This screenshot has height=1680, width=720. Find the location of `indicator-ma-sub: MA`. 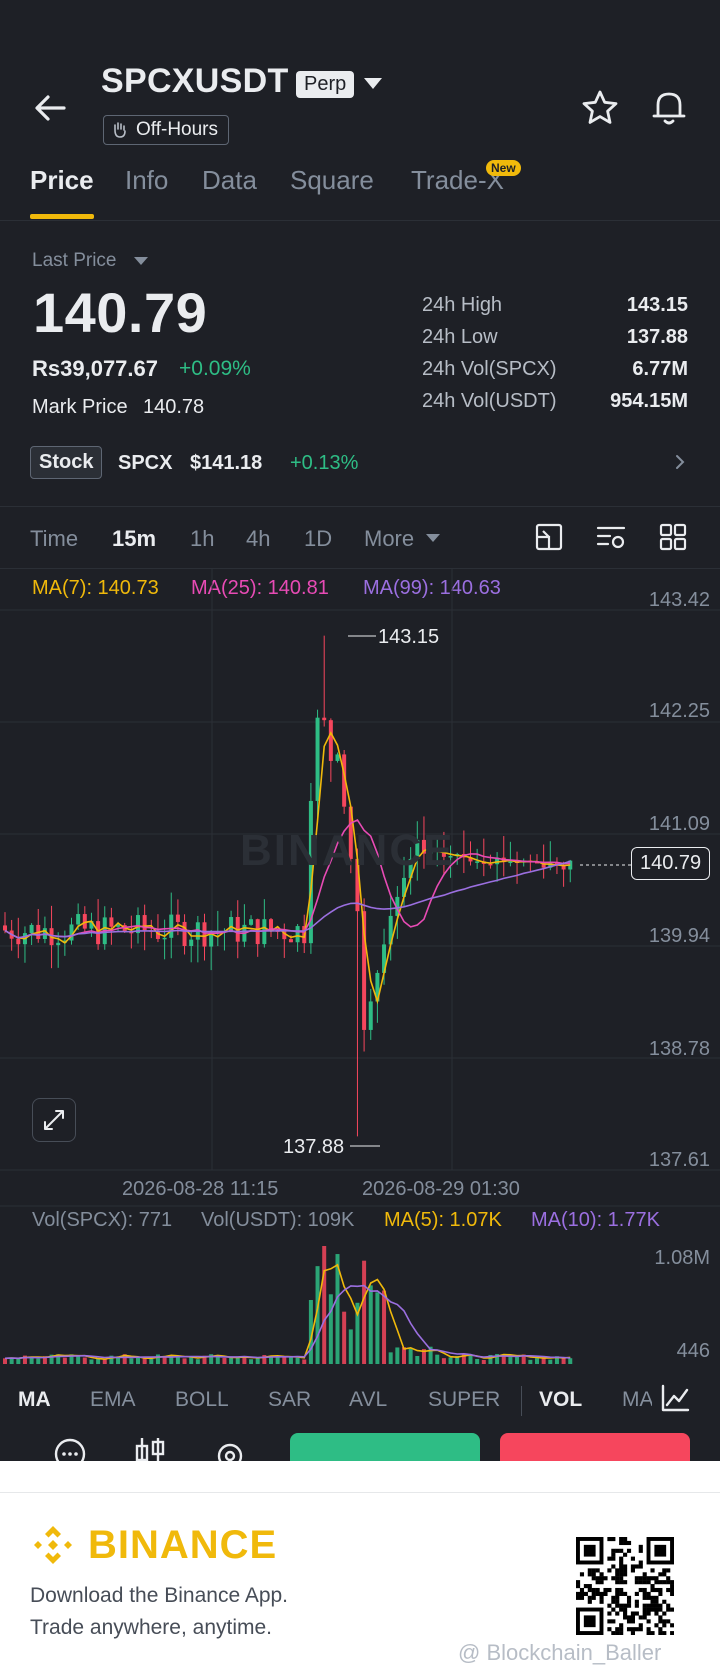

indicator-ma-sub: MA is located at coordinates (637, 1400).